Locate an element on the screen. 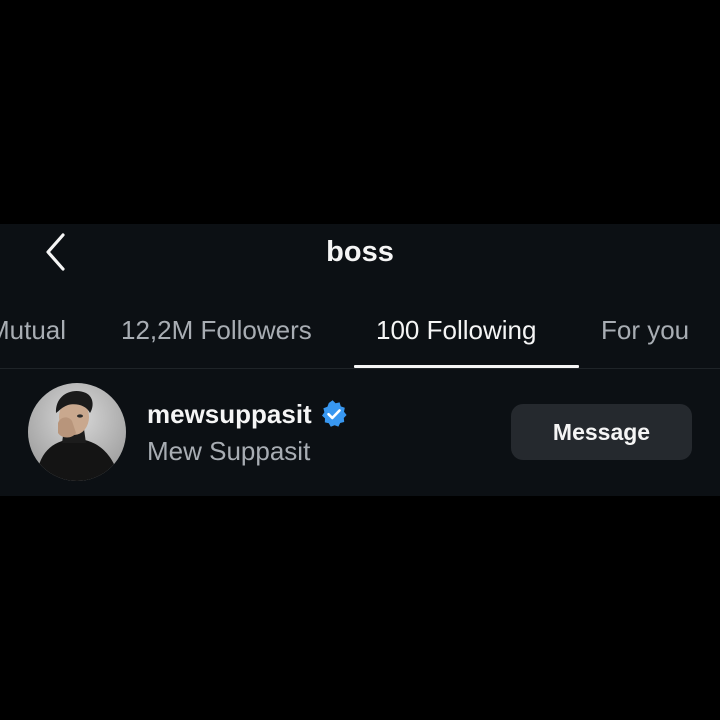 The width and height of the screenshot is (720, 720). active-tab-indicator is located at coordinates (466, 366).